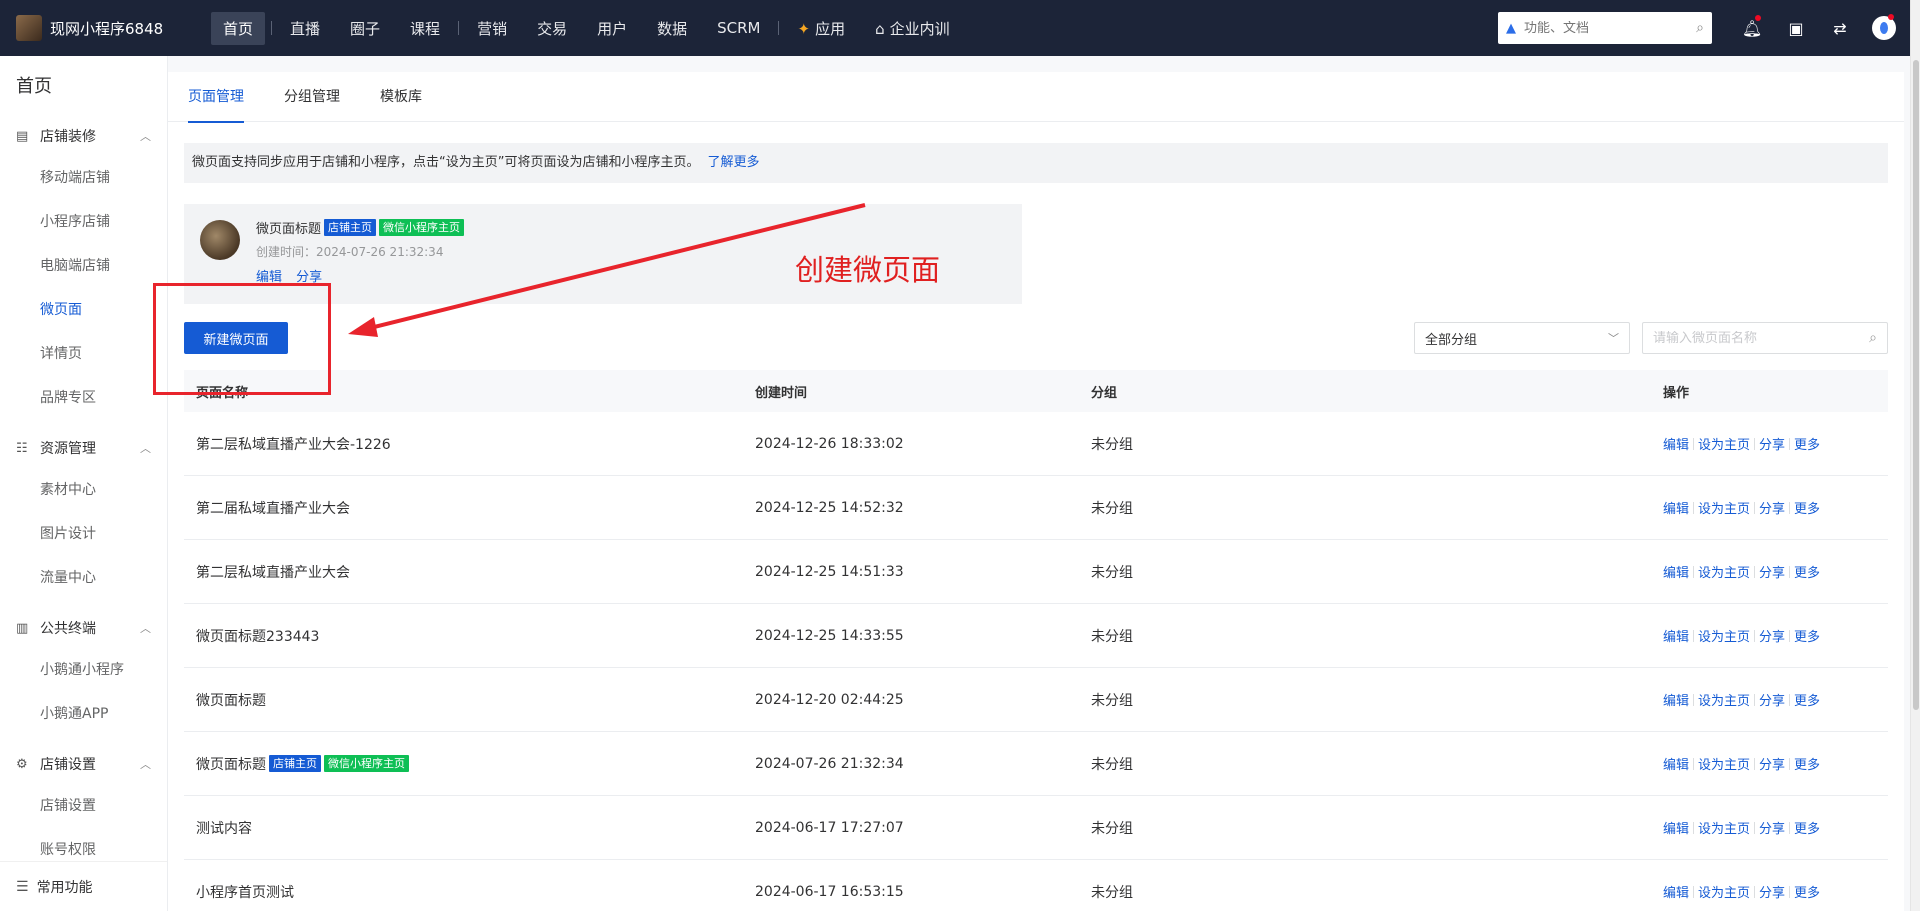 Image resolution: width=1920 pixels, height=911 pixels. Describe the element at coordinates (83, 670) in the screenshot. I see `sidebar-item-xet-miniprogram: 小鹅通小程序` at that location.